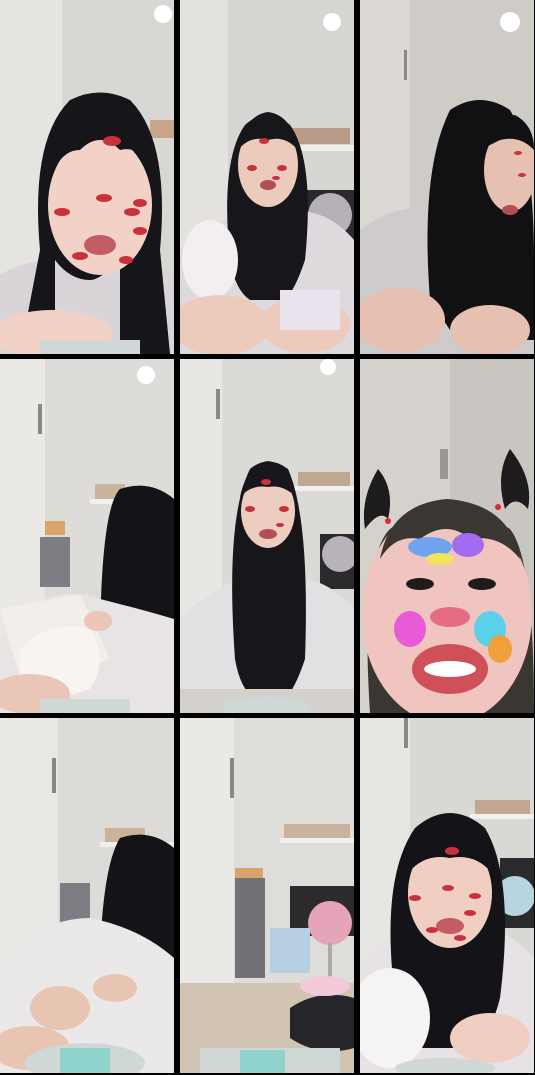 This screenshot has width=535, height=1075. I want to click on frame-5-image, so click(267, 536).